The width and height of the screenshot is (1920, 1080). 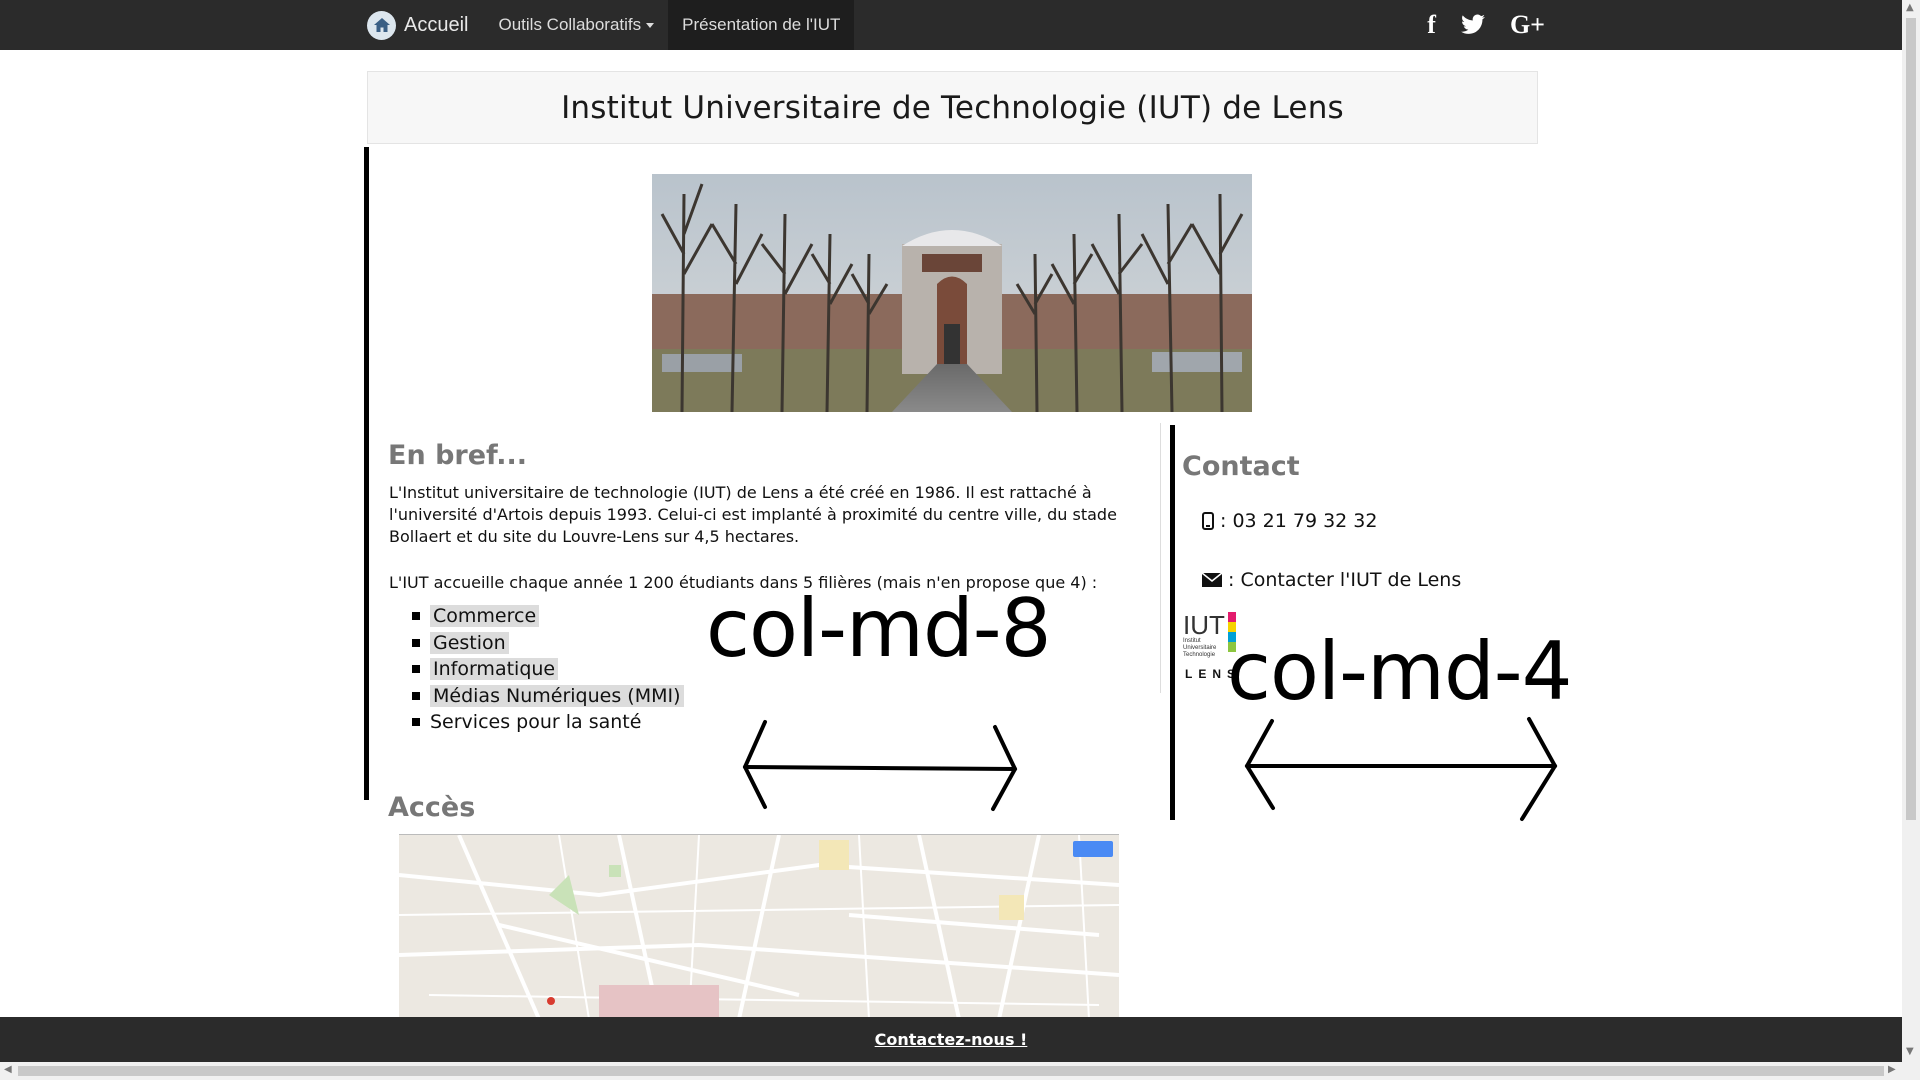 What do you see at coordinates (1910, 7) in the screenshot?
I see `scroll-up-icon: ▲` at bounding box center [1910, 7].